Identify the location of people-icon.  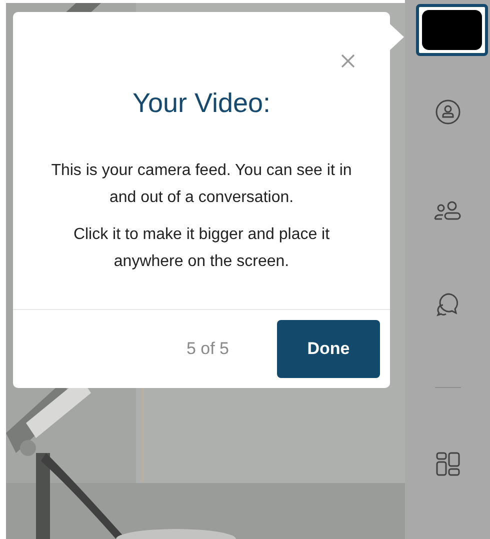
(447, 211).